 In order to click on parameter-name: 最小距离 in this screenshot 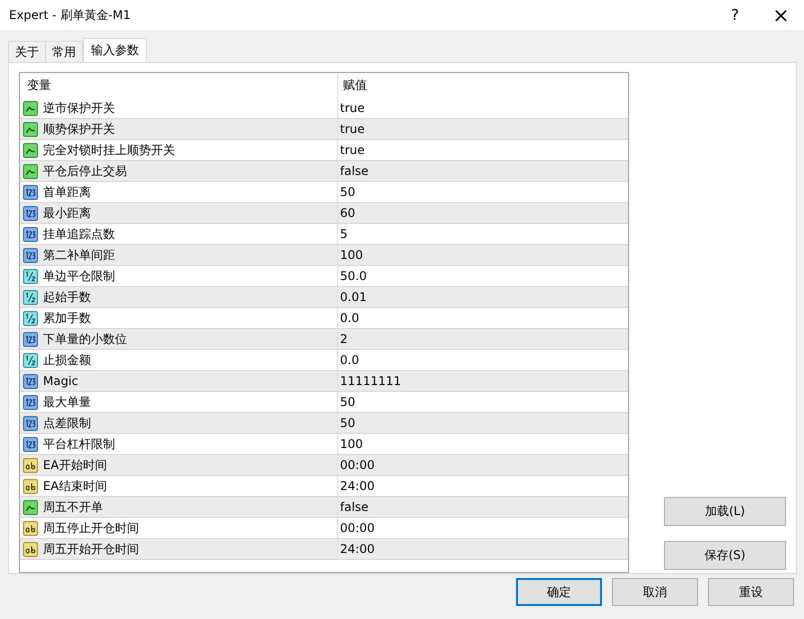, I will do `click(67, 213)`.